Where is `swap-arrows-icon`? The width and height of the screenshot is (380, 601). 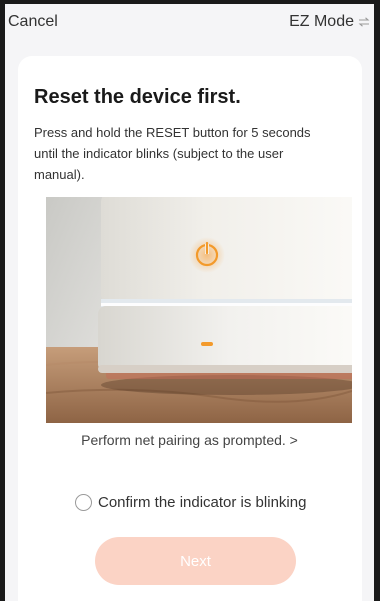
swap-arrows-icon is located at coordinates (364, 22).